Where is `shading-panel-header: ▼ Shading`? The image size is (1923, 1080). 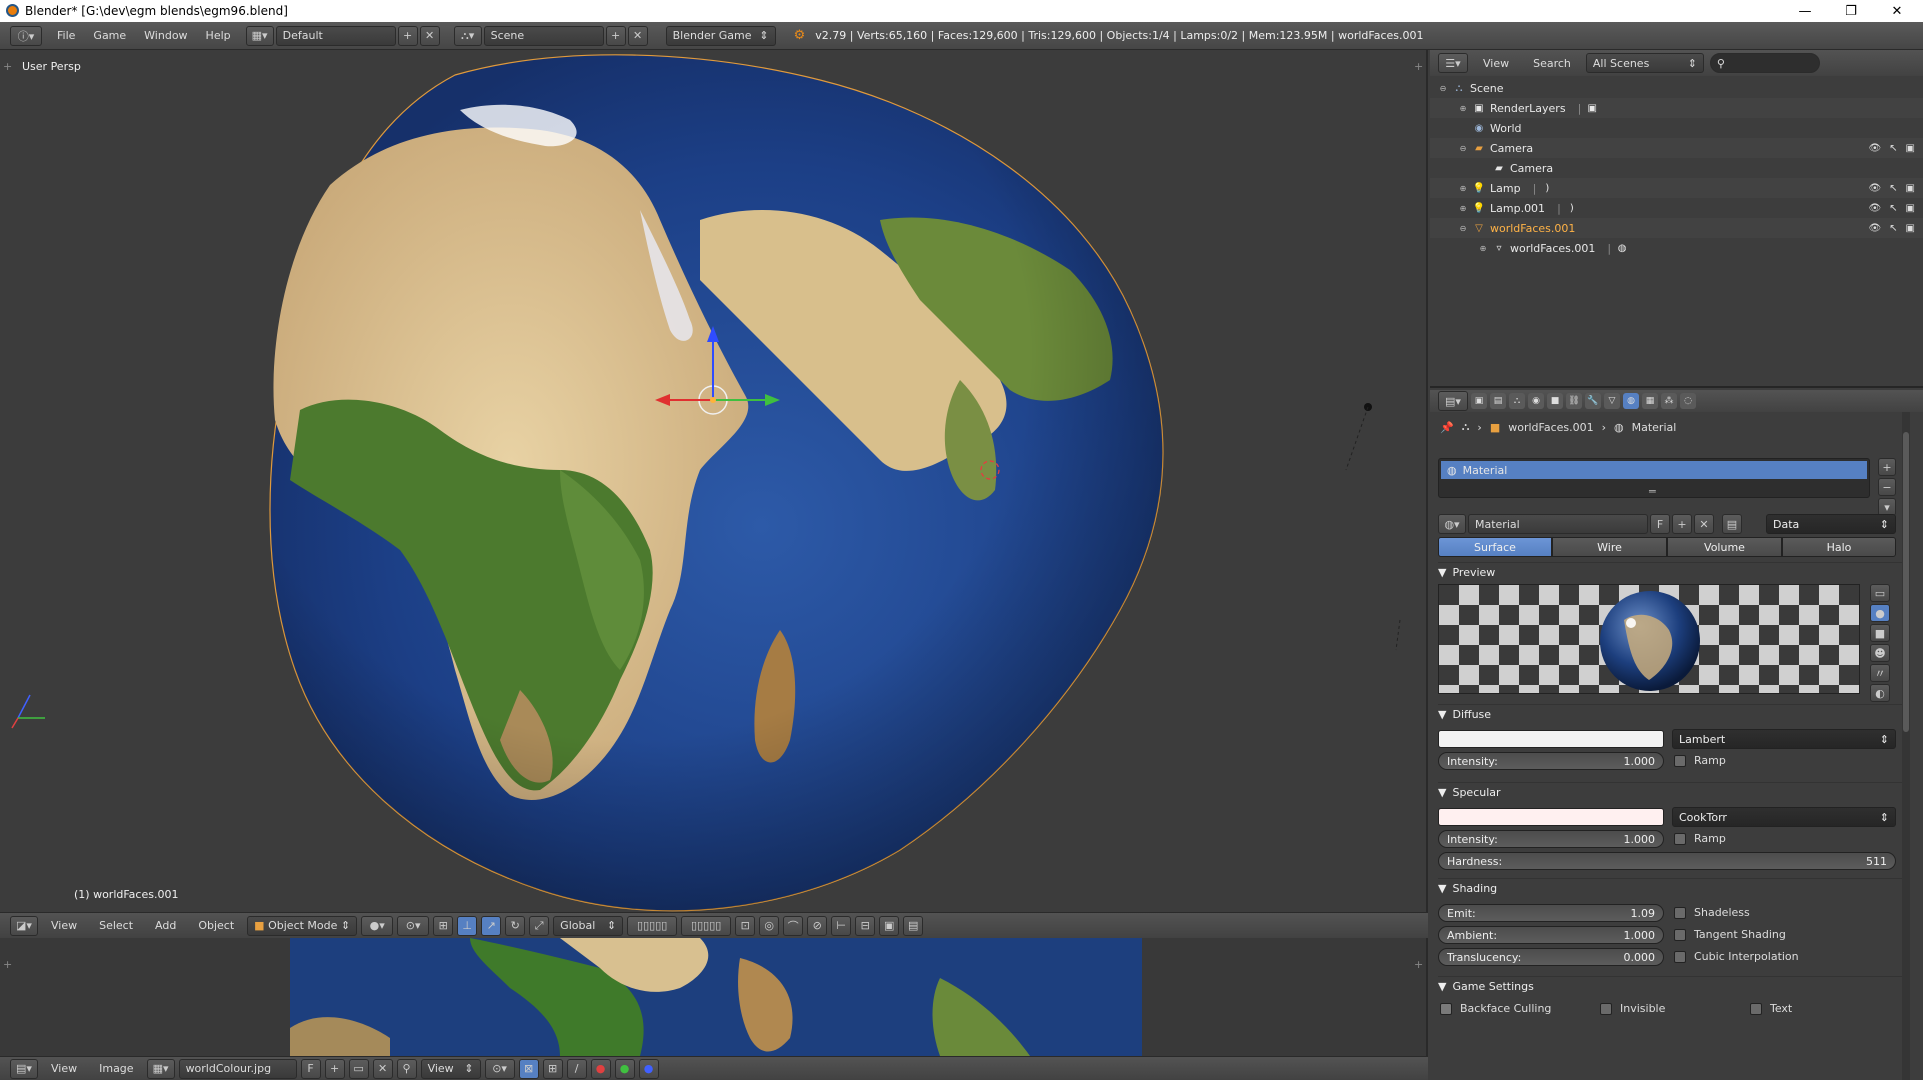 shading-panel-header: ▼ Shading is located at coordinates (1673, 888).